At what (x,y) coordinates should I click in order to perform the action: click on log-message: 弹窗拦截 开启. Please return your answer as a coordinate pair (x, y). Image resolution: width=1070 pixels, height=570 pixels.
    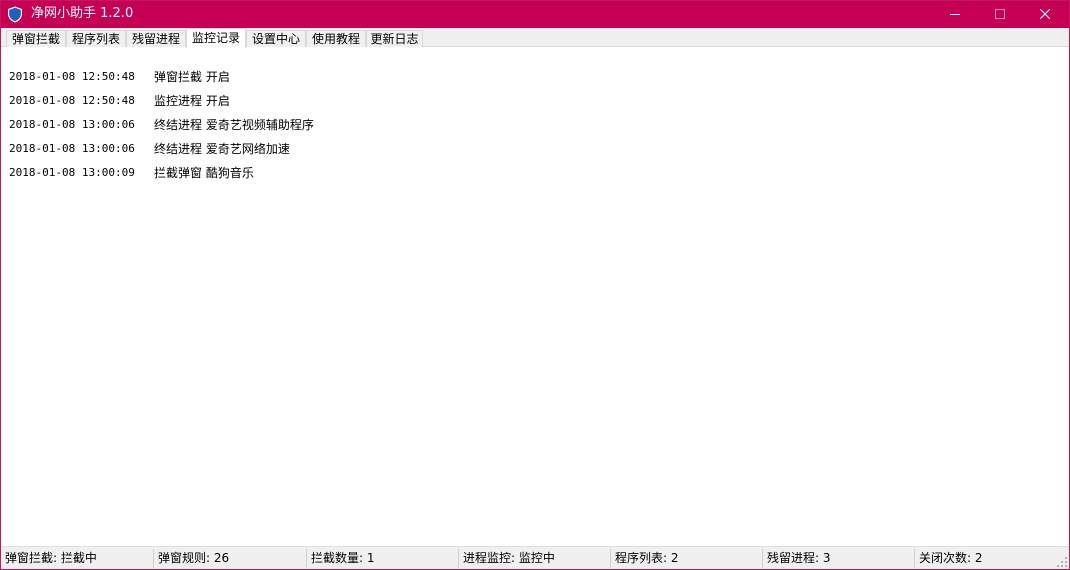
    Looking at the image, I should click on (192, 77).